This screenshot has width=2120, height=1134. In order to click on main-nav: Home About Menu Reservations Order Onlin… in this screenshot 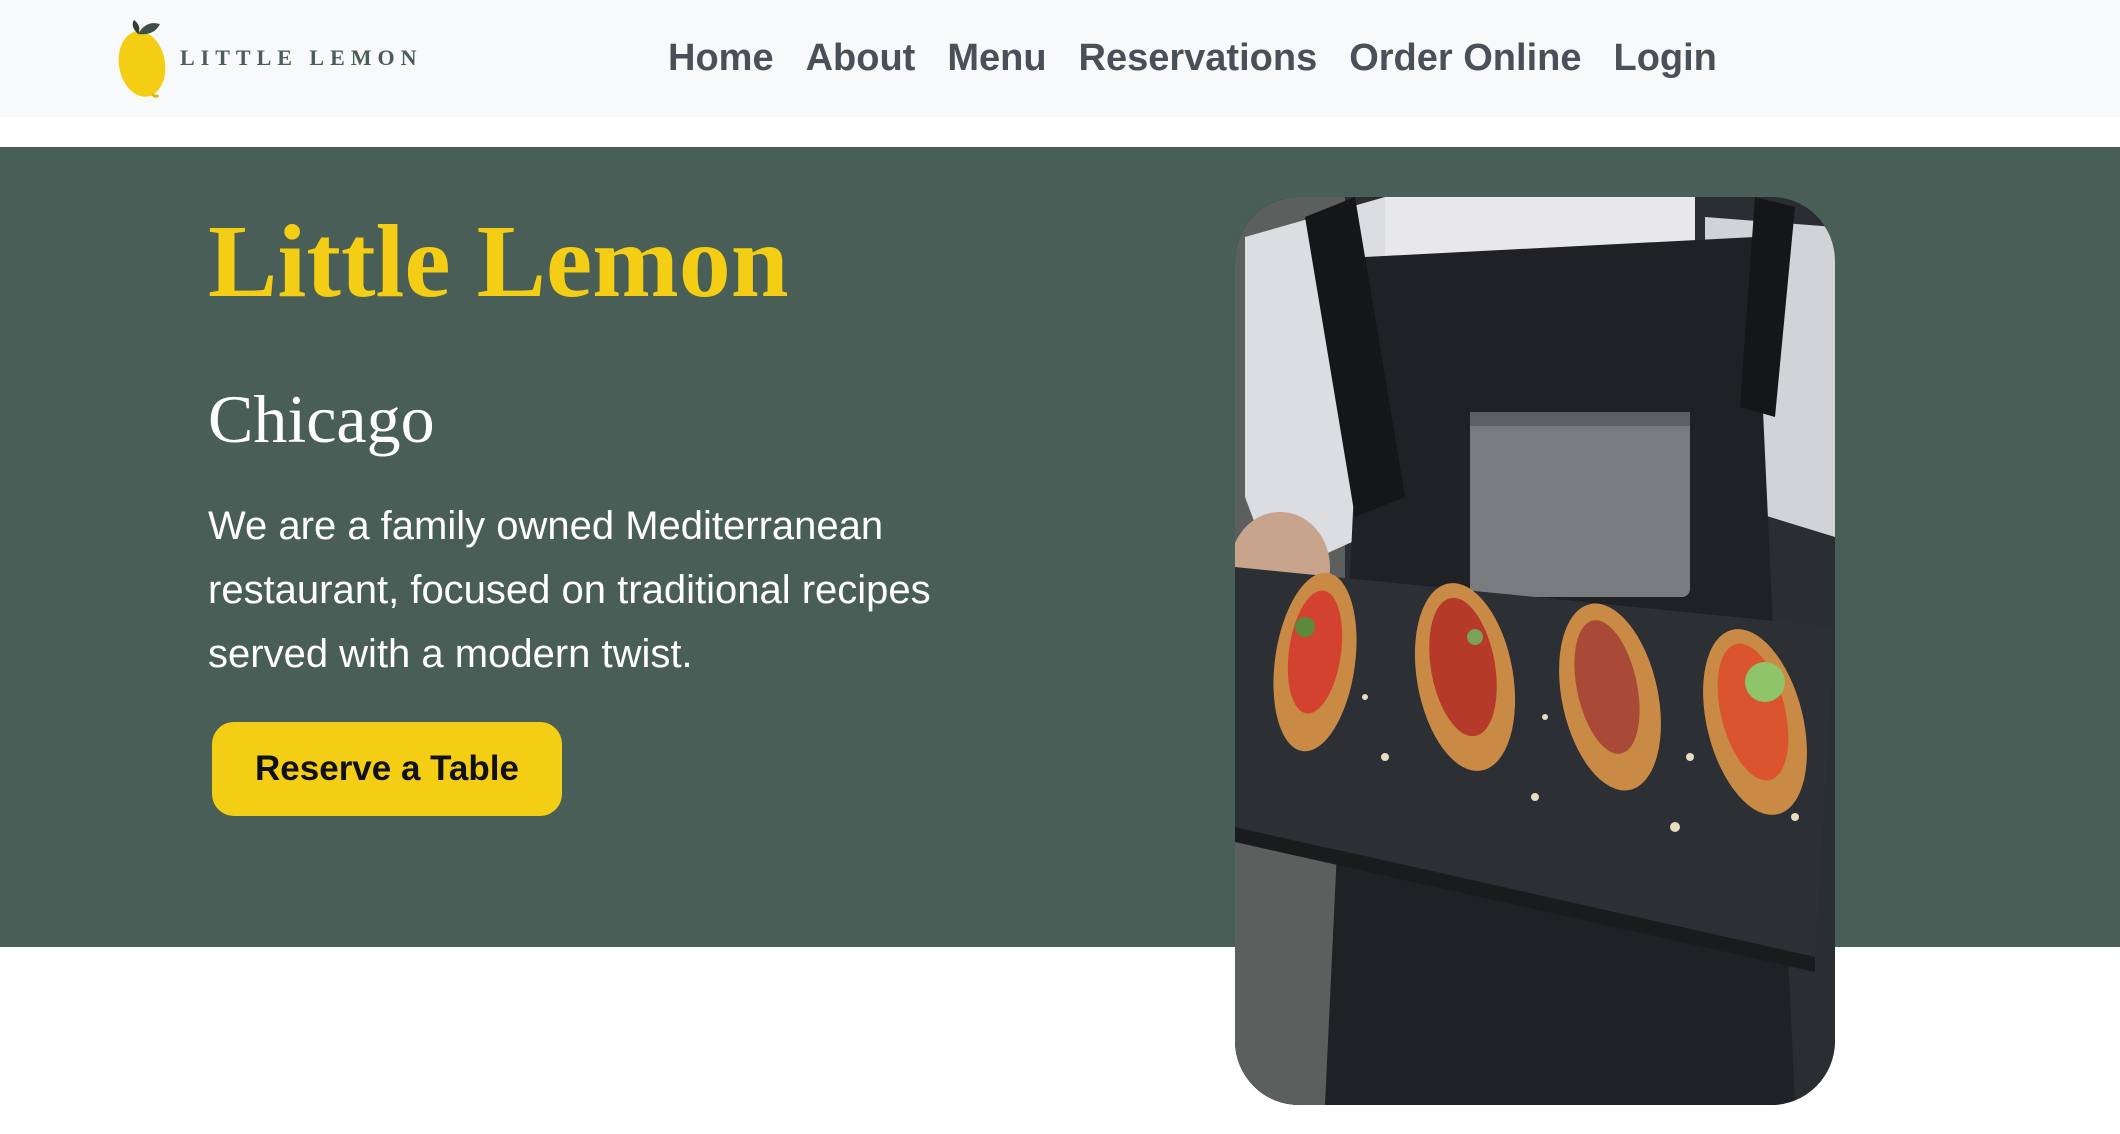, I will do `click(1192, 58)`.